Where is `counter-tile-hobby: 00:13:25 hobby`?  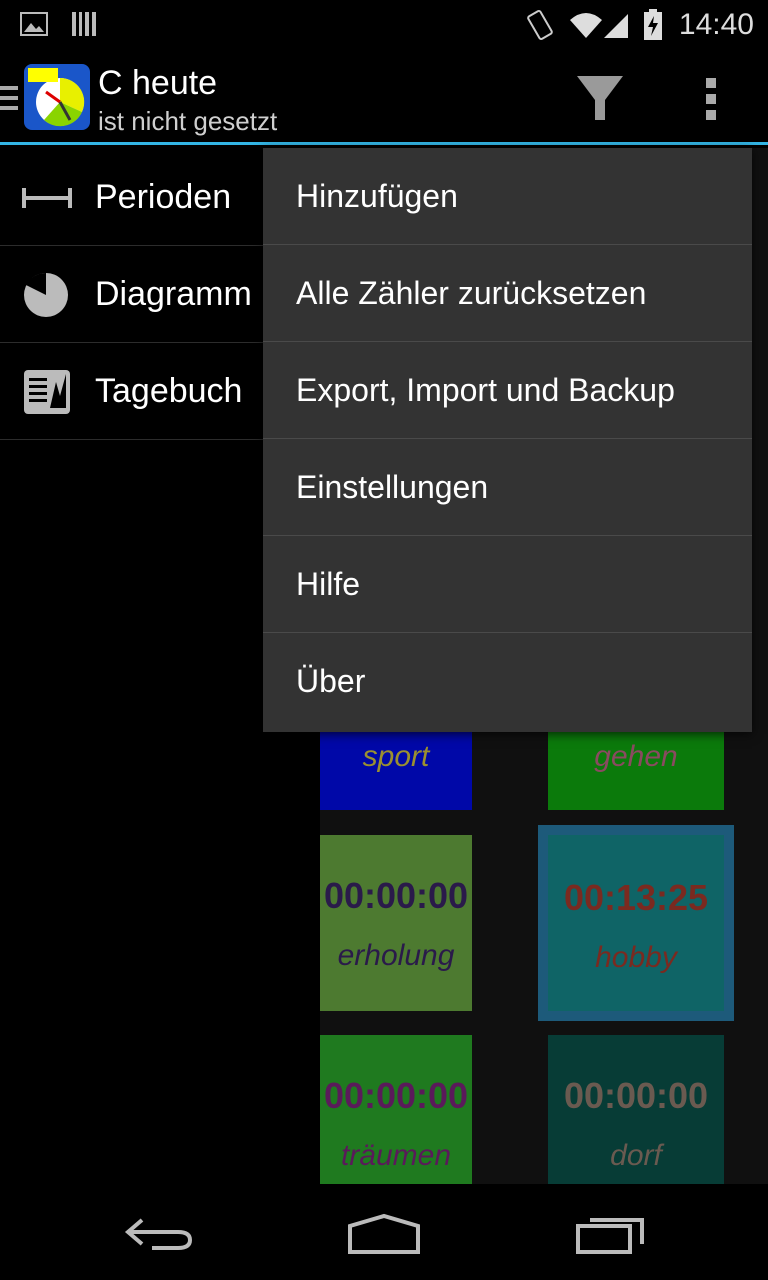
counter-tile-hobby: 00:13:25 hobby is located at coordinates (636, 923).